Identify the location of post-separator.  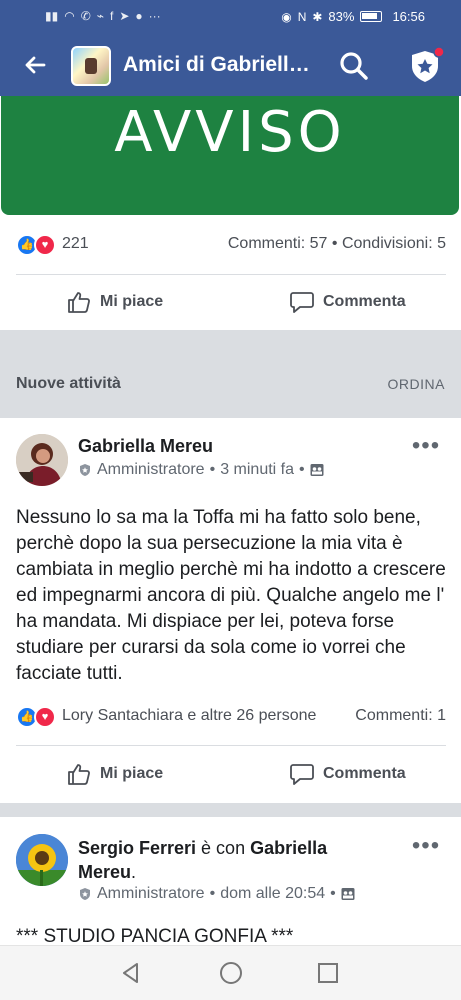
(230, 810).